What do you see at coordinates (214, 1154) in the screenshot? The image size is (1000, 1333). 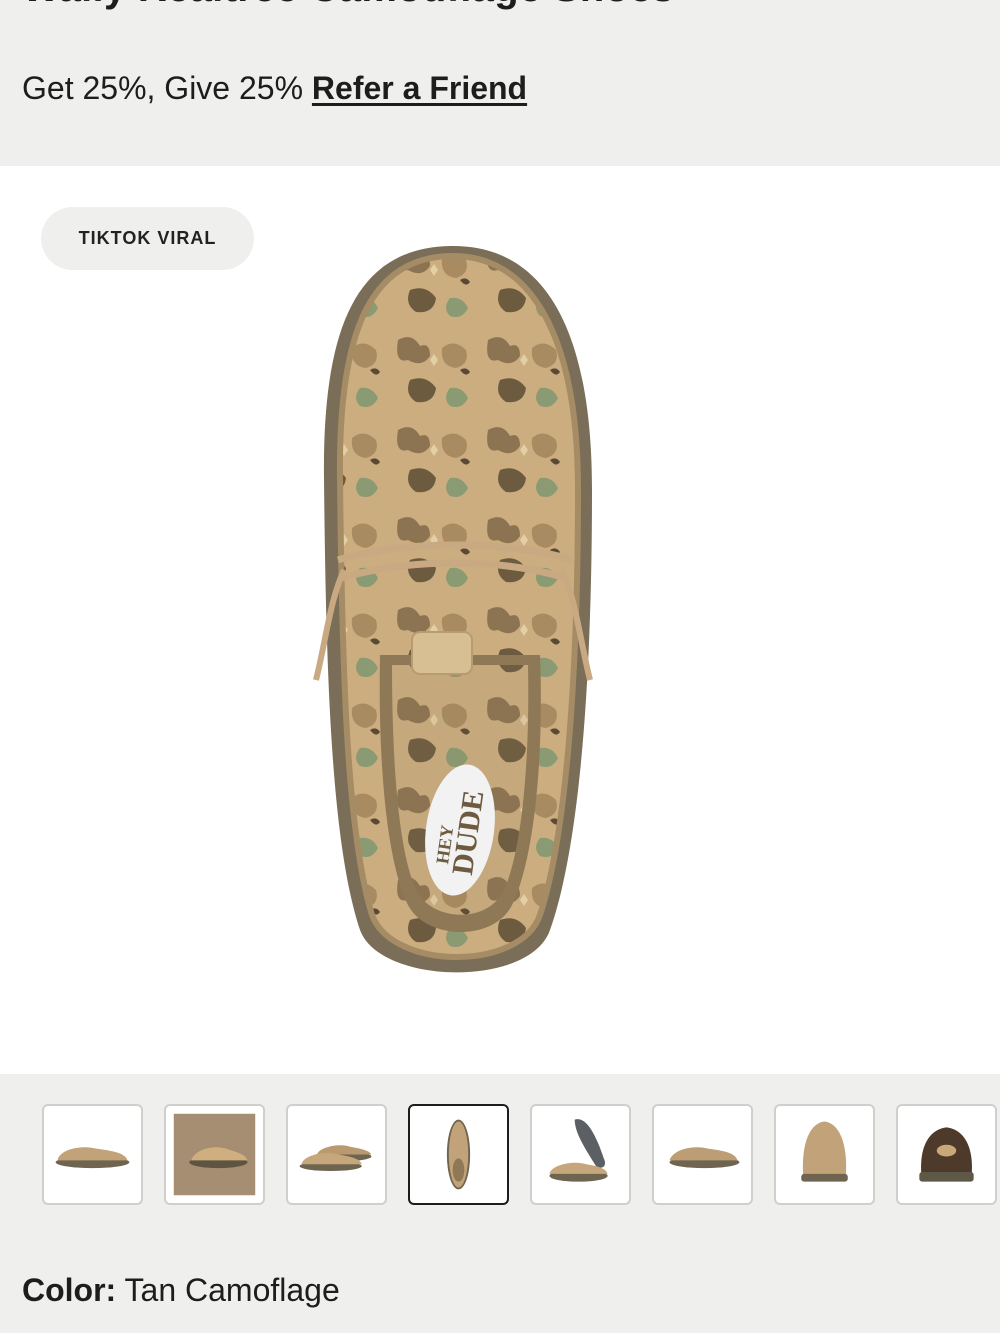 I see `thumbnail-lifestyle` at bounding box center [214, 1154].